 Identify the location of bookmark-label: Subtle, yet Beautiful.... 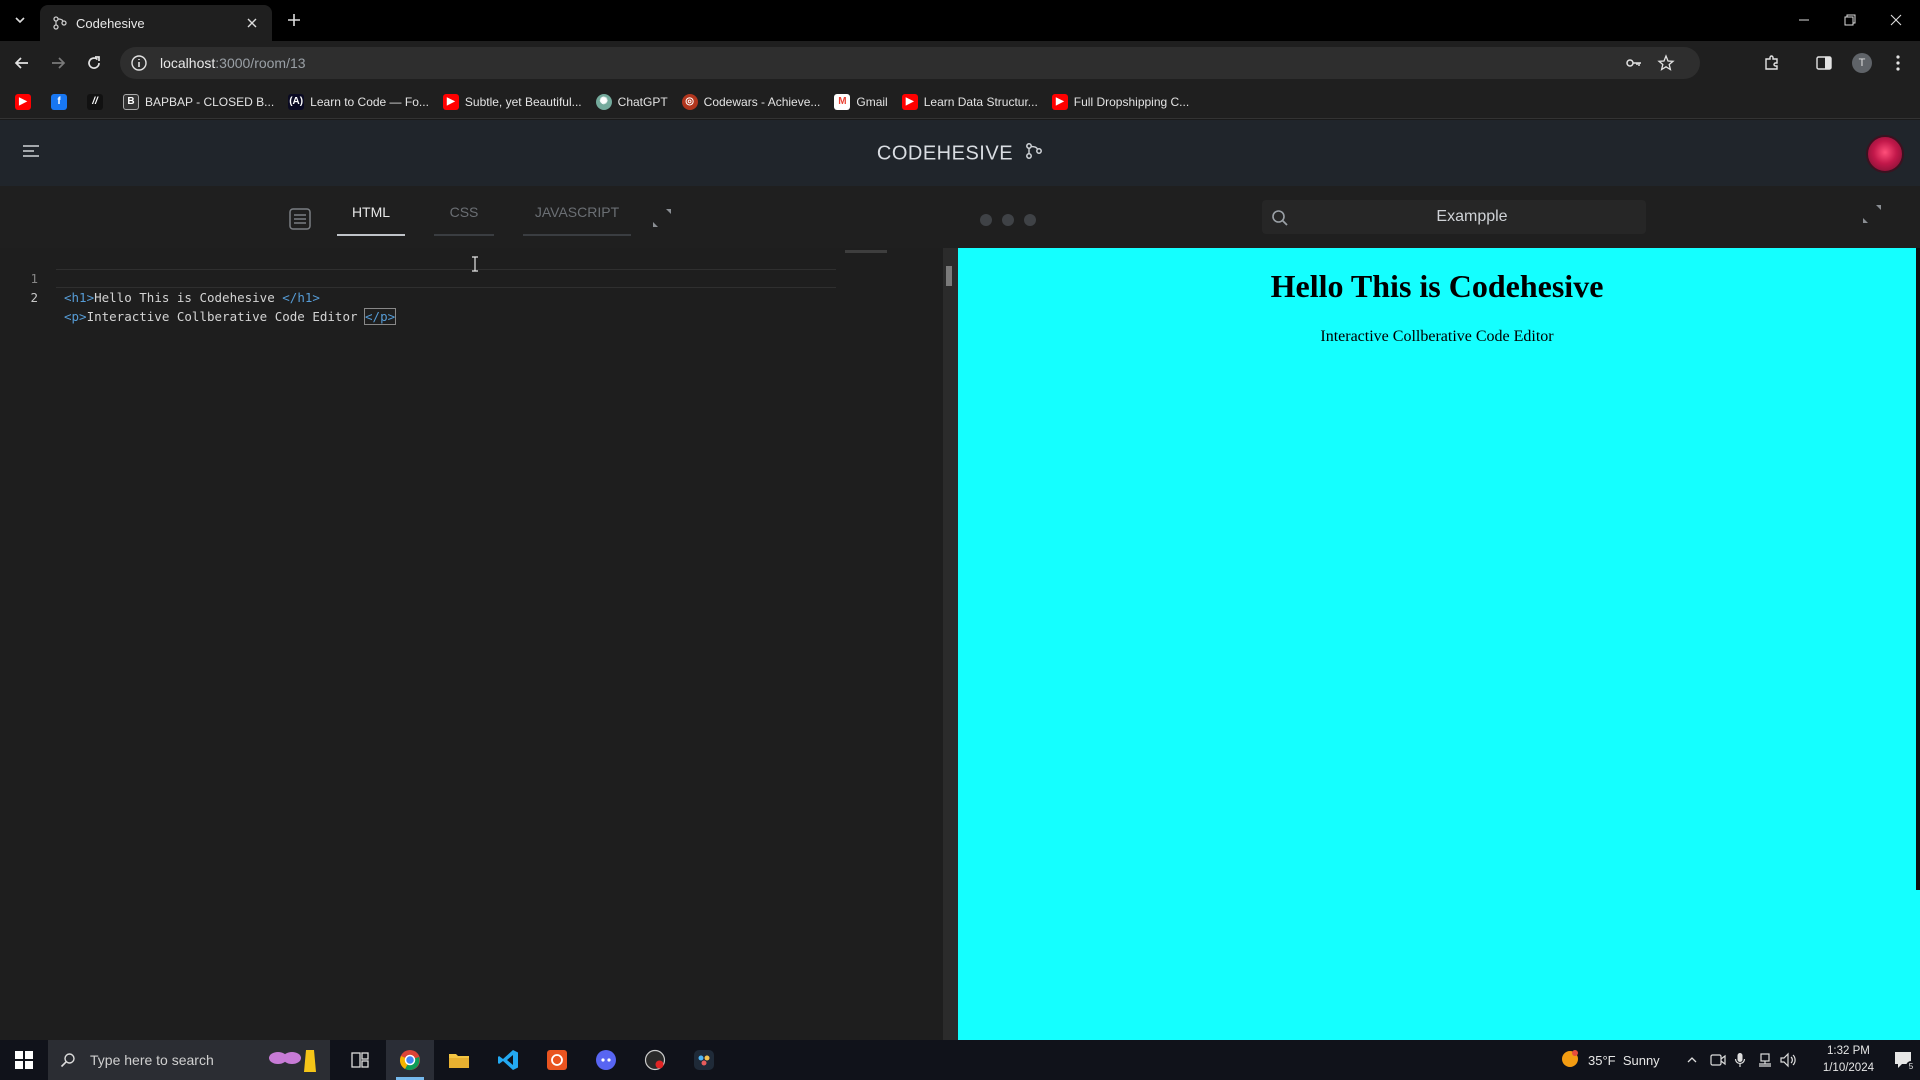
(523, 101).